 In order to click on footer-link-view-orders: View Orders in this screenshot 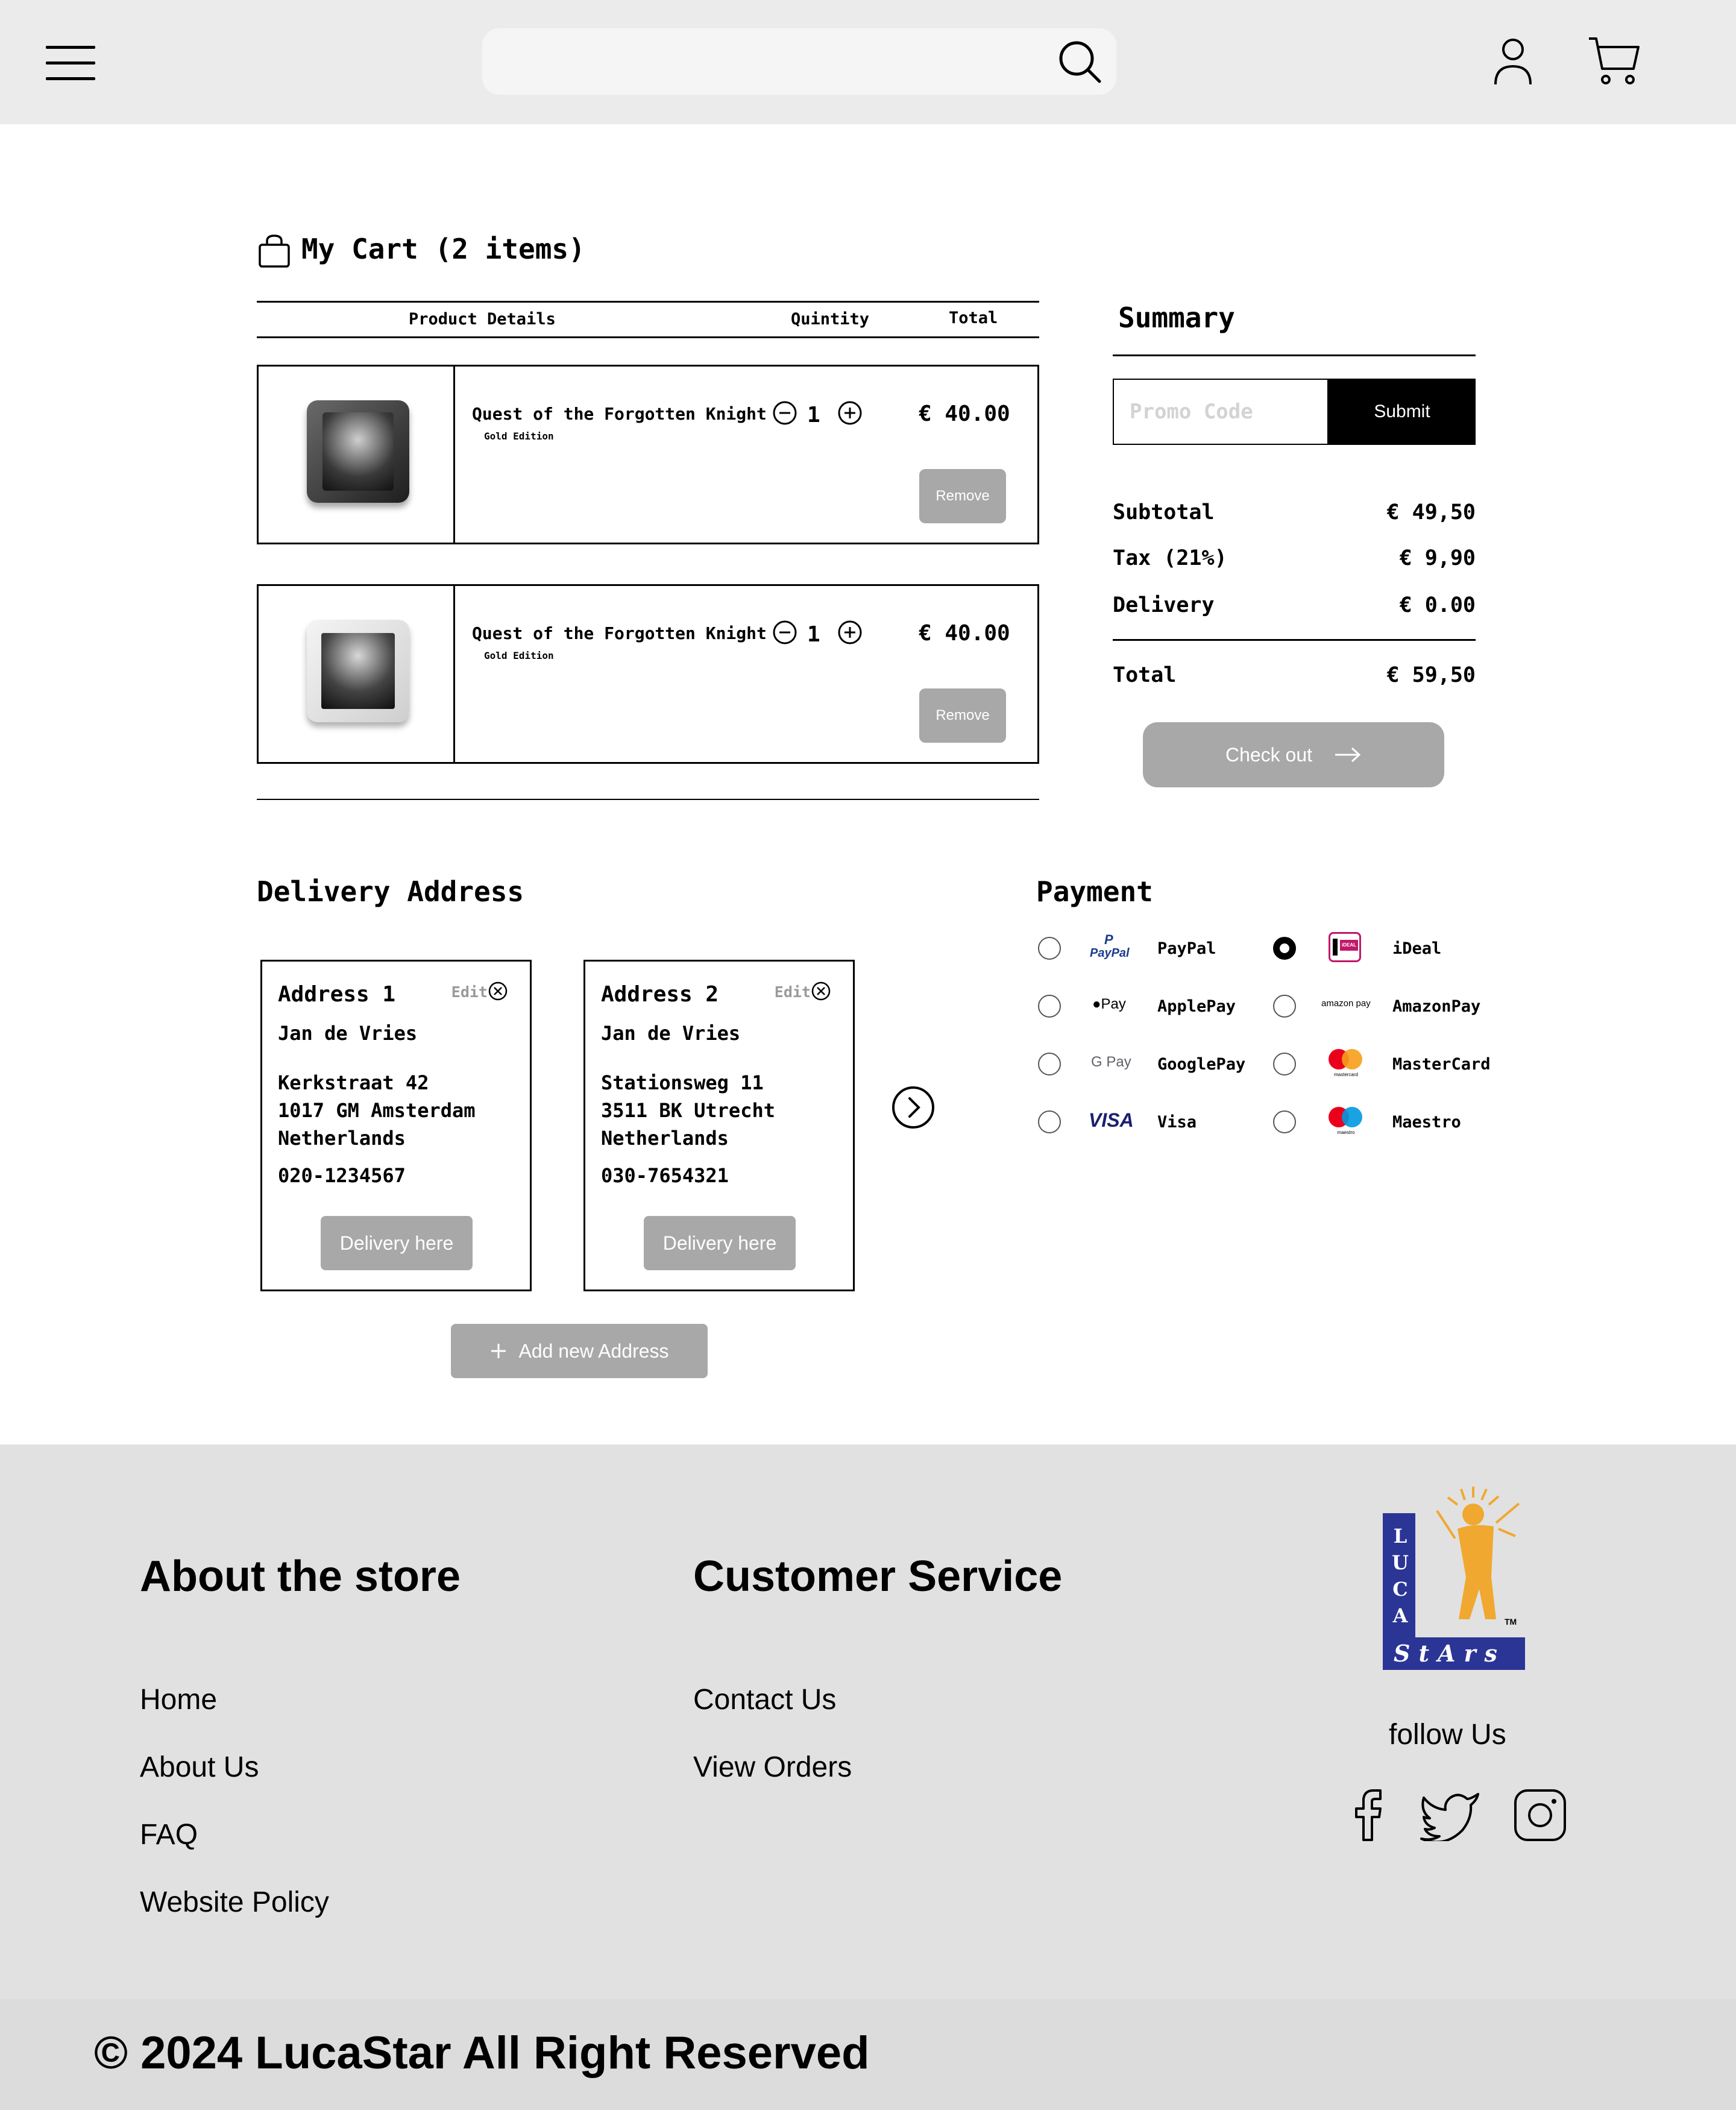, I will do `click(772, 1768)`.